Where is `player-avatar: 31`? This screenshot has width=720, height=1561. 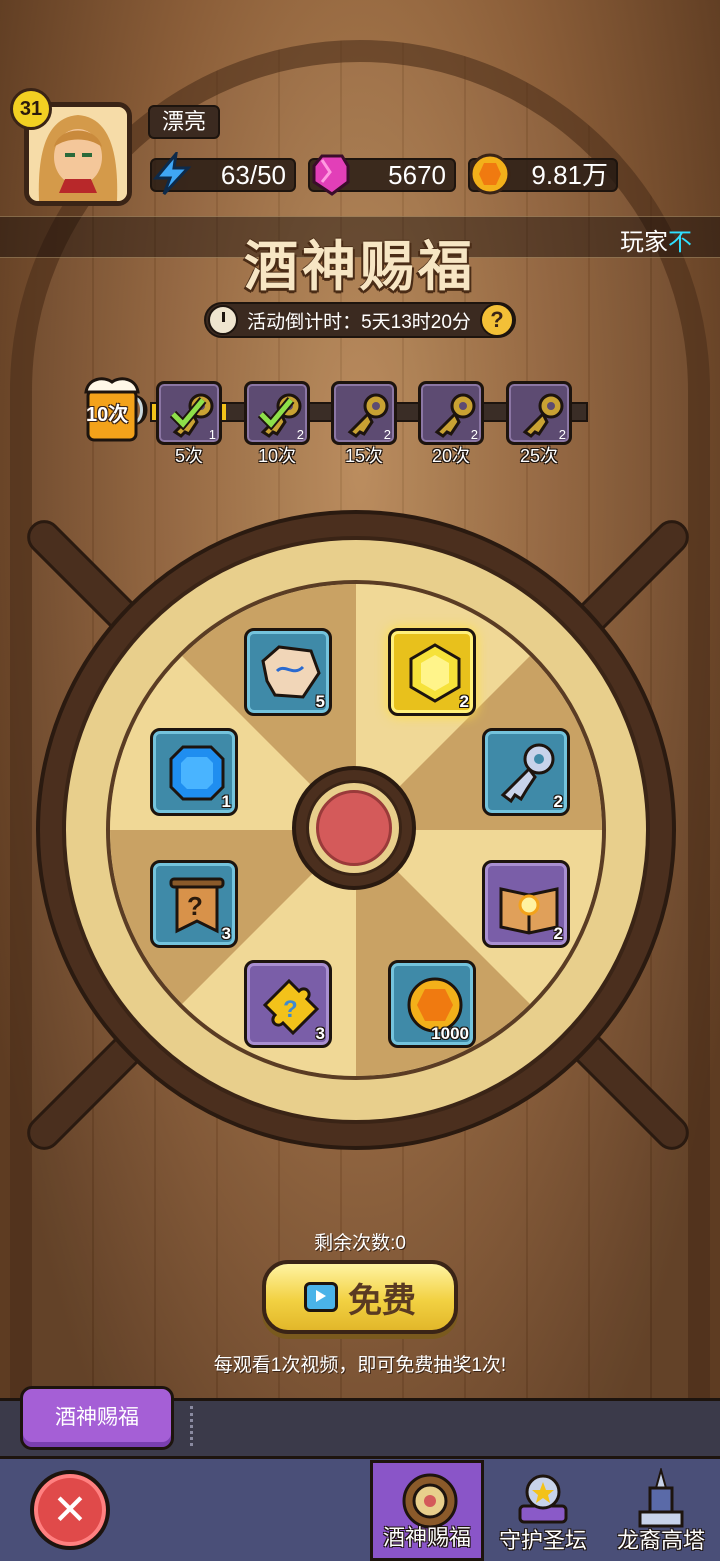
player-avatar: 31 is located at coordinates (71, 147).